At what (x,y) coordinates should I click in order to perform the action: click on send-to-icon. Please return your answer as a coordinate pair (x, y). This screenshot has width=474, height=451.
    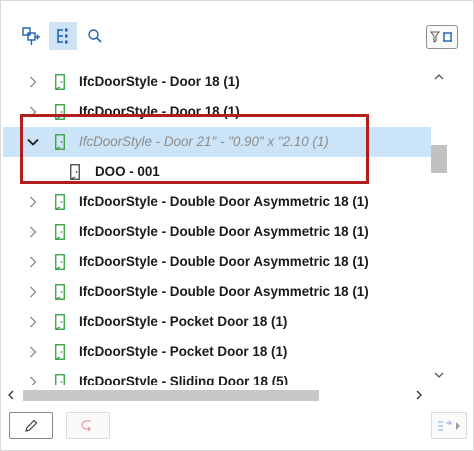
    Looking at the image, I should click on (449, 425).